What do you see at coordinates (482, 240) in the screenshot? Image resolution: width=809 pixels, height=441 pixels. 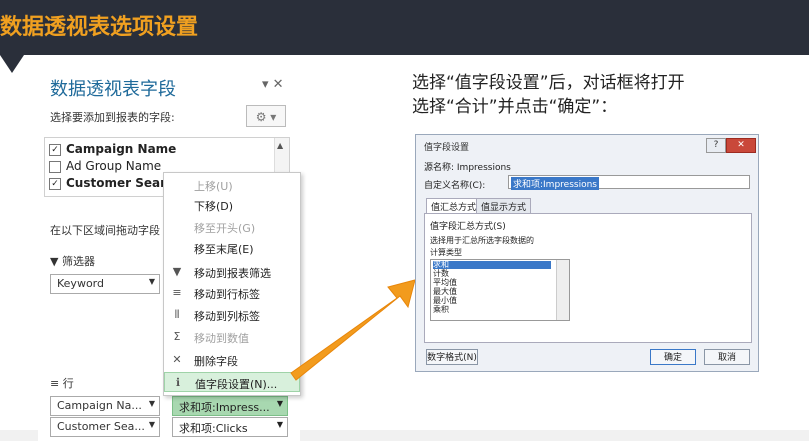 I see `section-description: 选择用于汇总所选字段数据的` at bounding box center [482, 240].